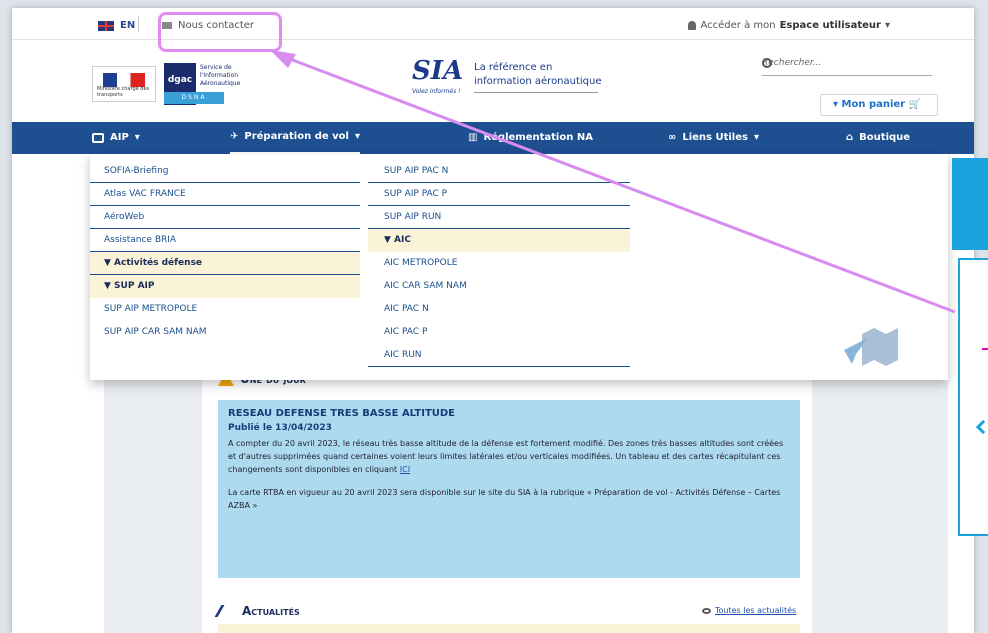 Image resolution: width=988 pixels, height=633 pixels. I want to click on building-icon: ▥, so click(473, 137).